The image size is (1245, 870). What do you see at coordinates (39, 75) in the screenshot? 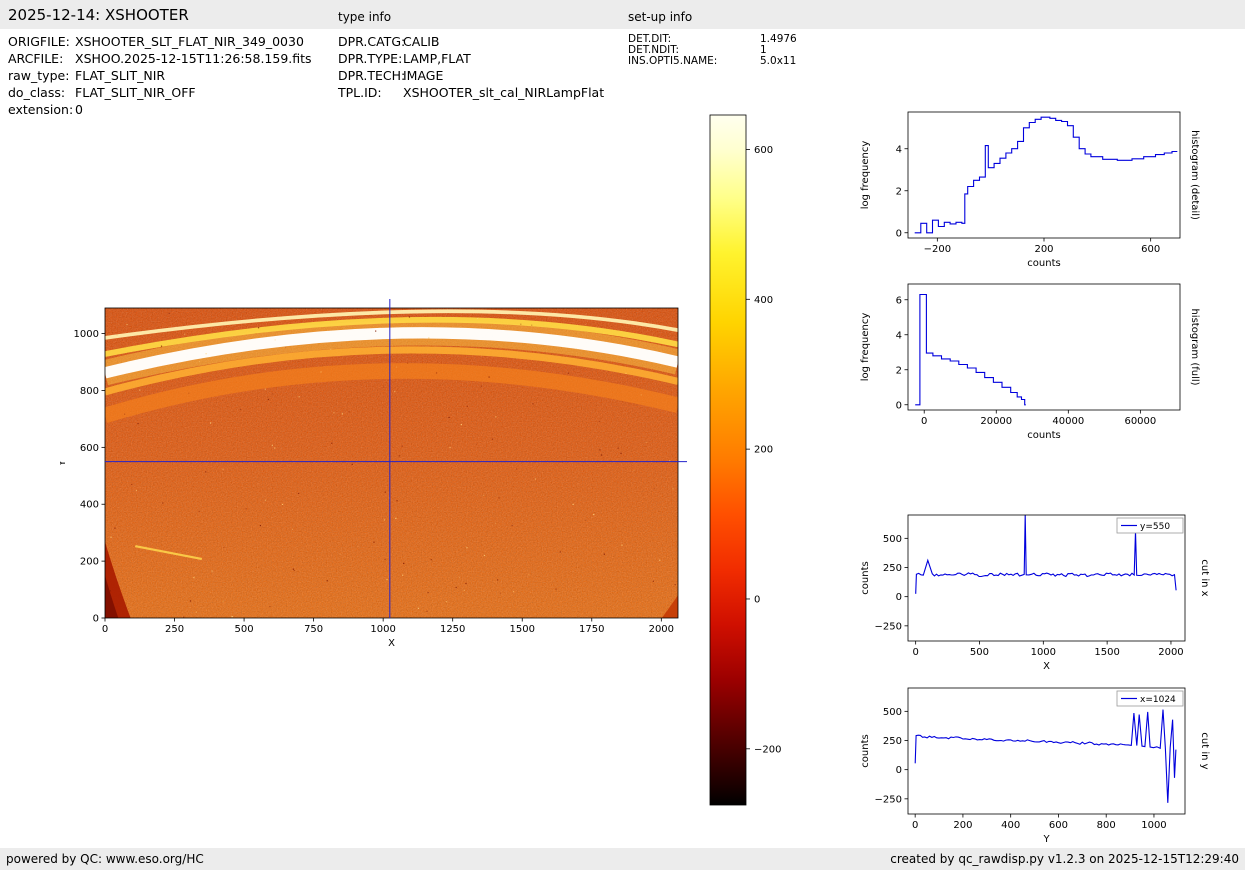
I see `rawtype-label: raw_type:` at bounding box center [39, 75].